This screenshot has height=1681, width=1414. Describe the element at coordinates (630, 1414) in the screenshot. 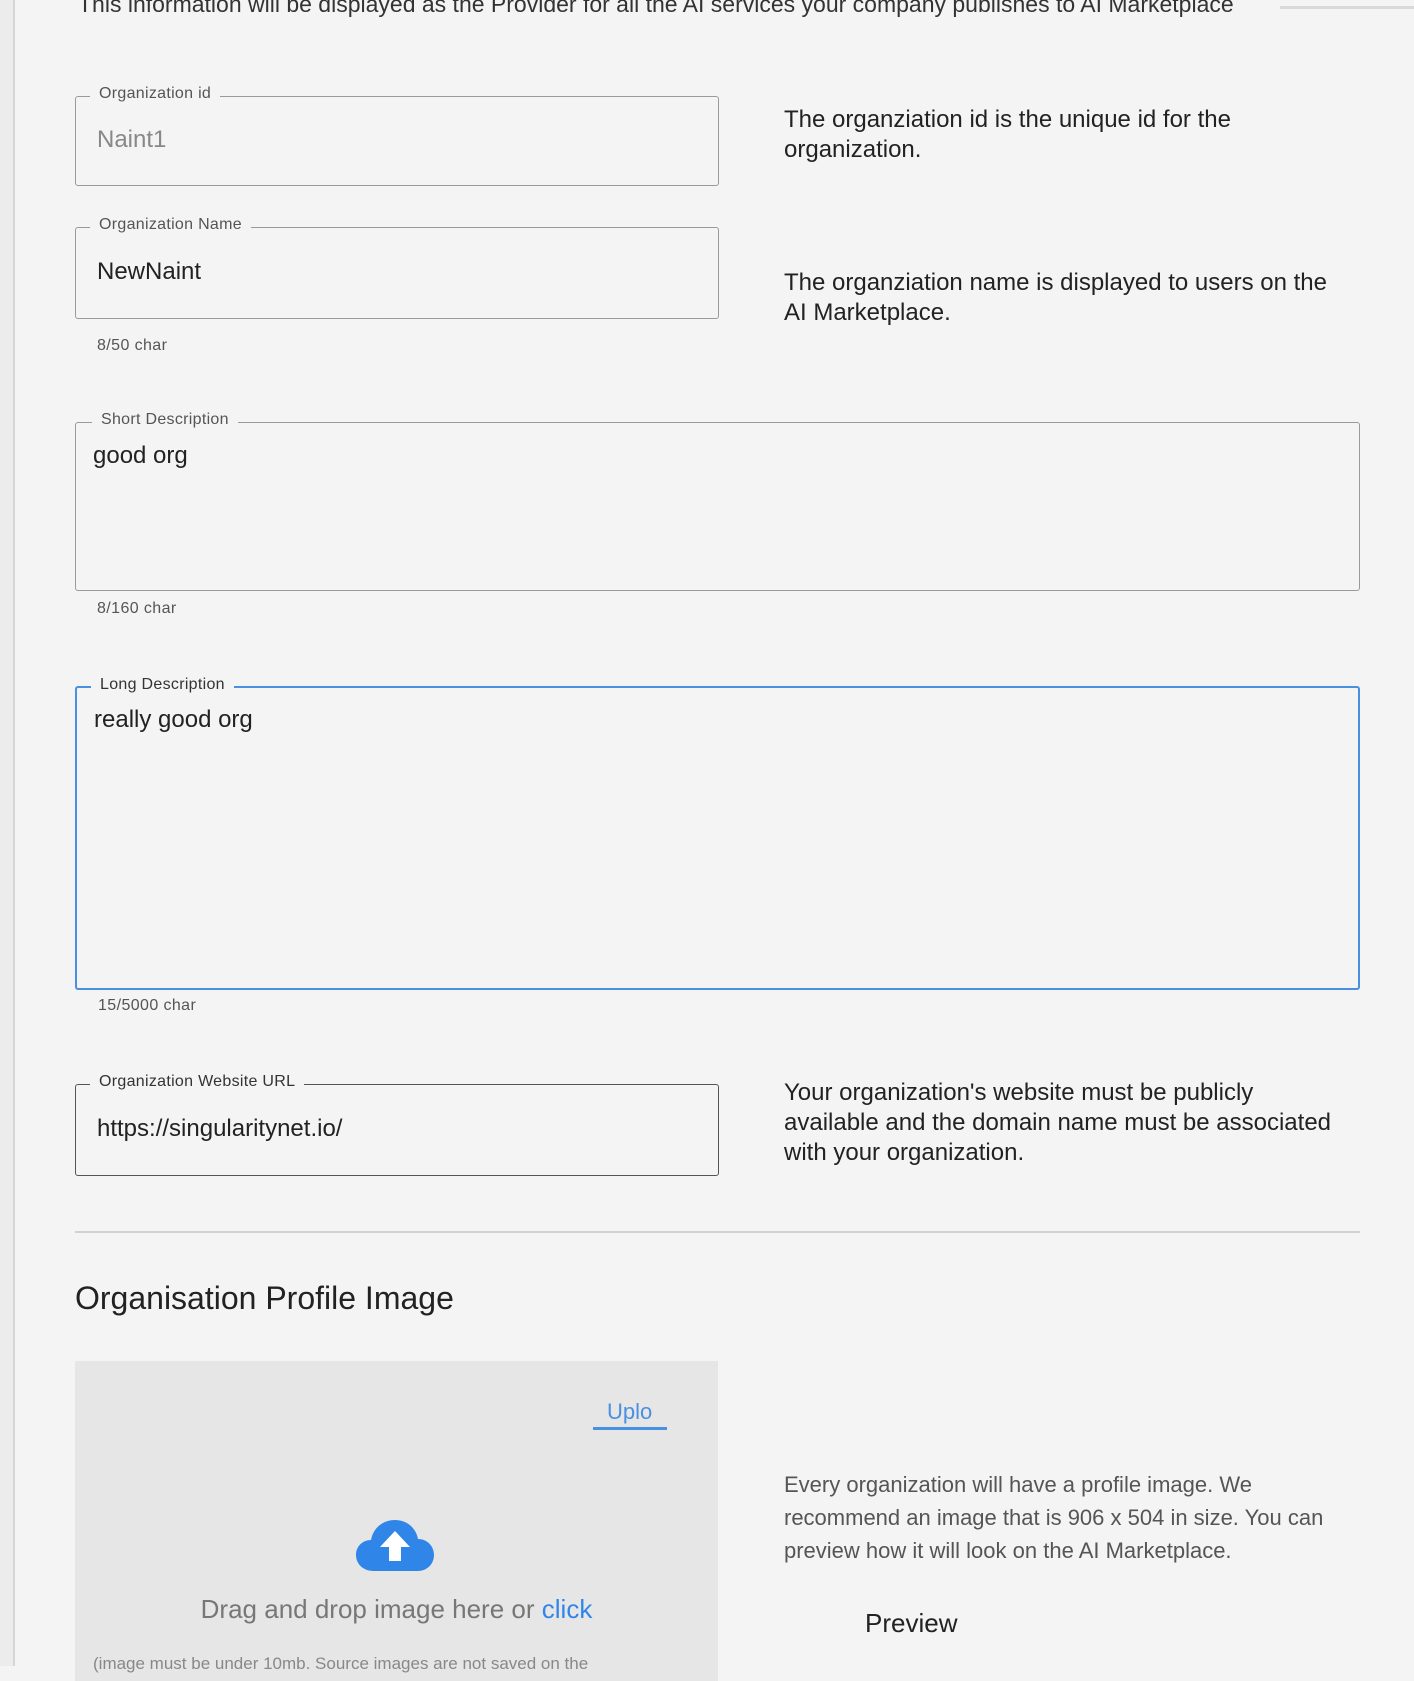

I see `upload-tab: Uplo` at that location.